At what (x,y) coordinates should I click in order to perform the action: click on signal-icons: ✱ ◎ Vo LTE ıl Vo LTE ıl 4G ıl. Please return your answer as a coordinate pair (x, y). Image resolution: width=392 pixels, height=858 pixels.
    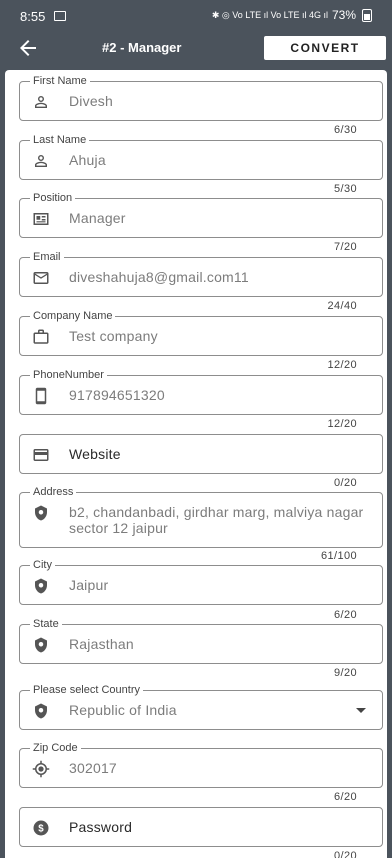
    Looking at the image, I should click on (269, 14).